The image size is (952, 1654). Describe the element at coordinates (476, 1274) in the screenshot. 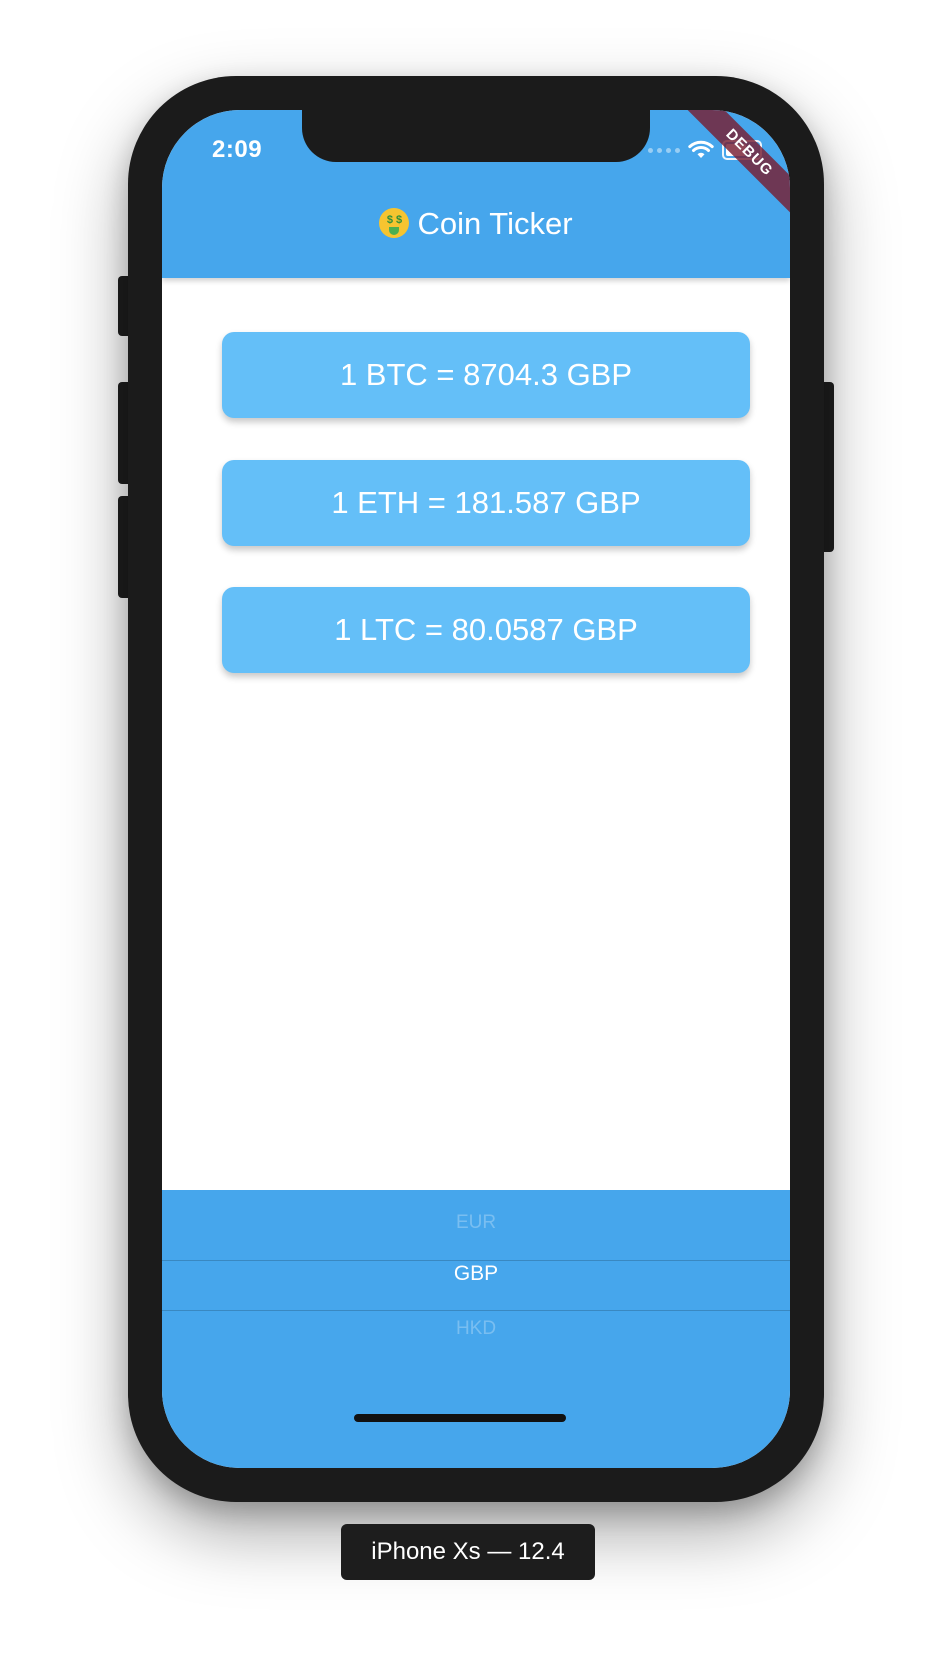

I see `picker-option-selected: GBP` at that location.